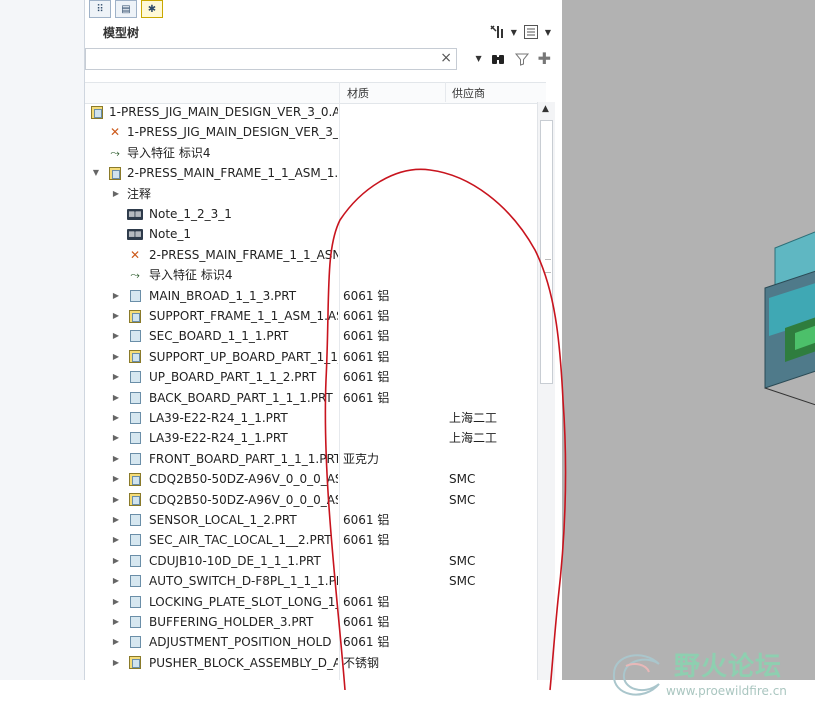  Describe the element at coordinates (531, 32) in the screenshot. I see `show-columns-icon` at that location.